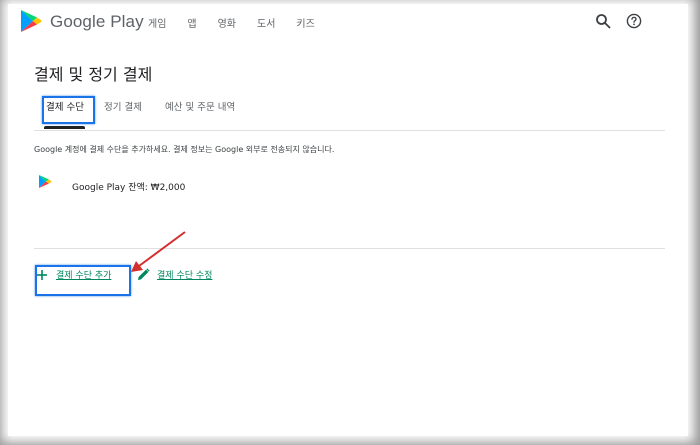 This screenshot has height=445, width=700. Describe the element at coordinates (45, 181) in the screenshot. I see `google-play-icon` at that location.